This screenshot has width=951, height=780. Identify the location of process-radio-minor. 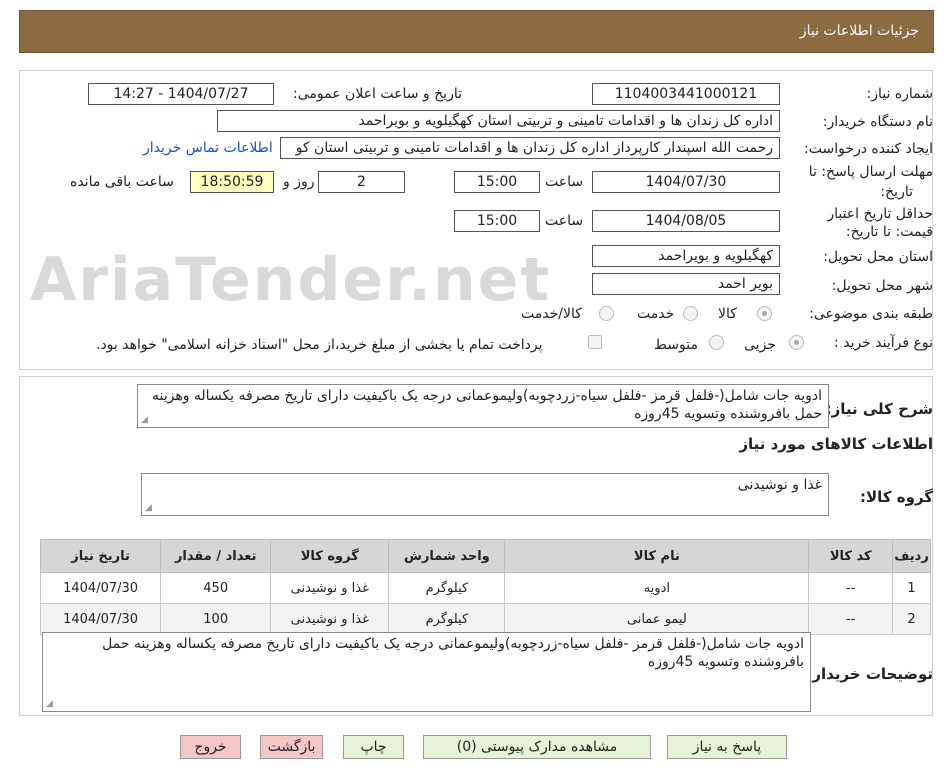
(796, 342).